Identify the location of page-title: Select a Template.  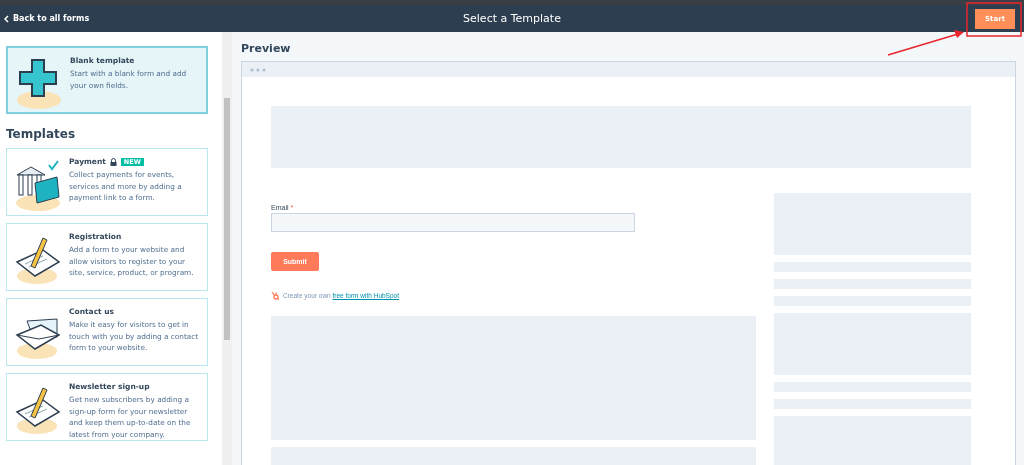
(512, 18).